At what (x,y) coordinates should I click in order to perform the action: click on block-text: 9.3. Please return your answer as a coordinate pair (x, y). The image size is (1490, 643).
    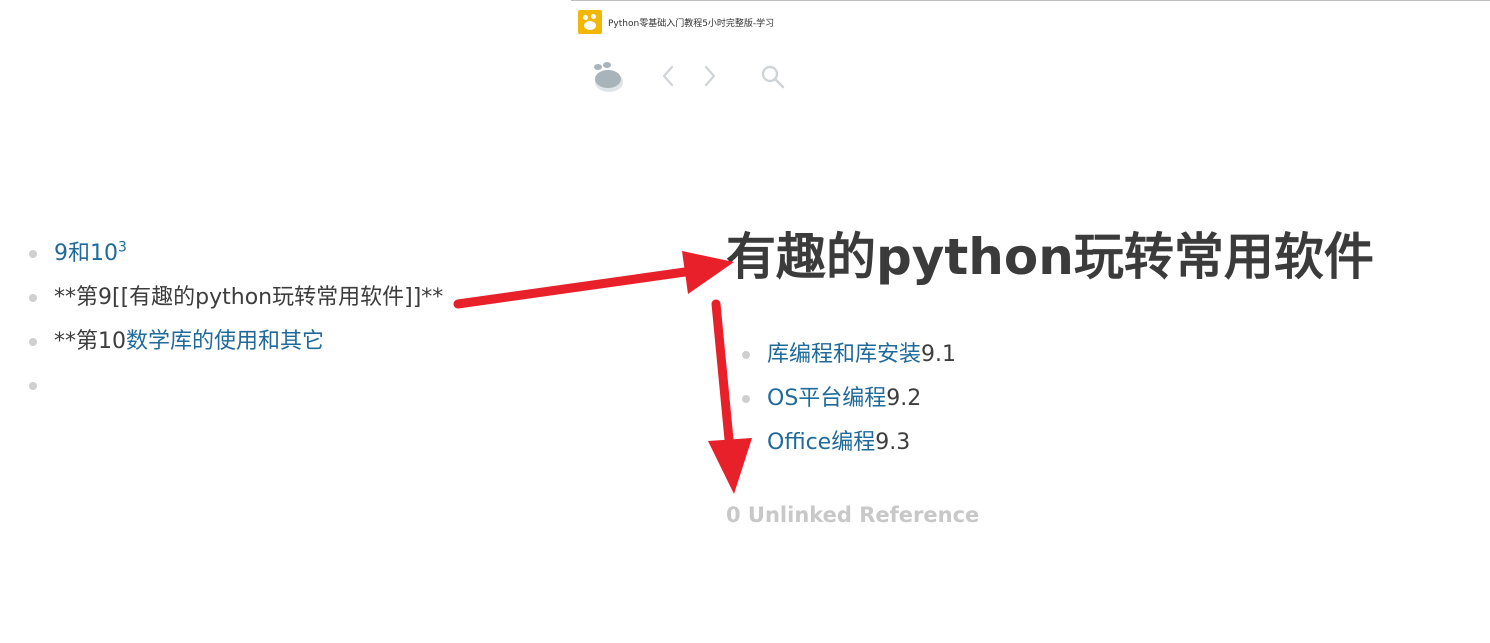
    Looking at the image, I should click on (893, 442).